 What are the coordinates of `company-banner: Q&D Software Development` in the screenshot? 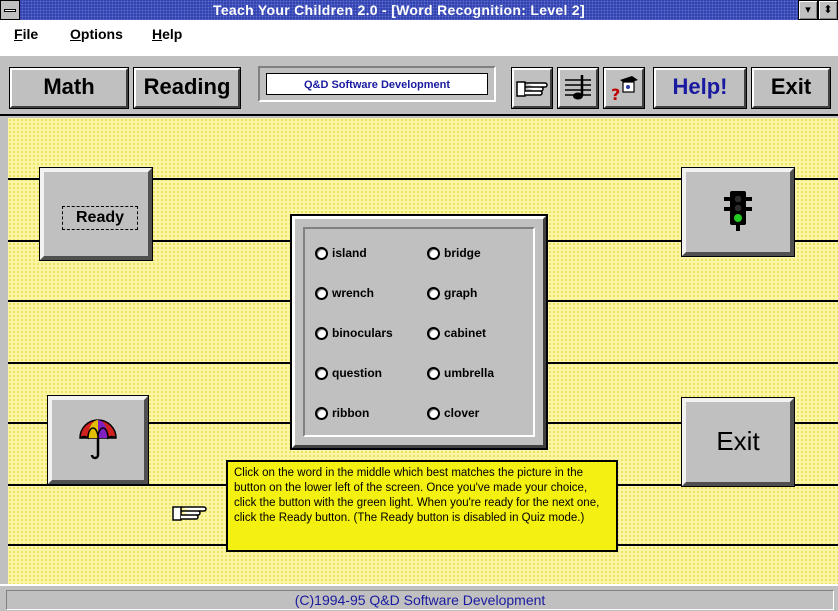 It's located at (377, 84).